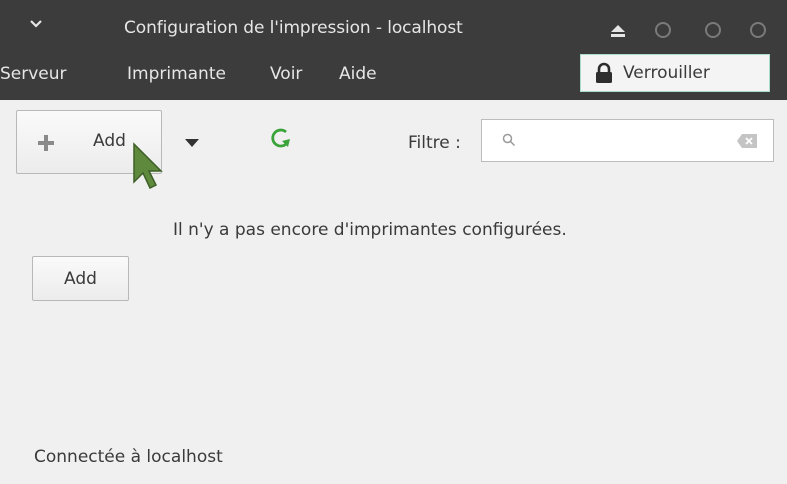 The image size is (787, 484). What do you see at coordinates (618, 31) in the screenshot?
I see `eject-icon` at bounding box center [618, 31].